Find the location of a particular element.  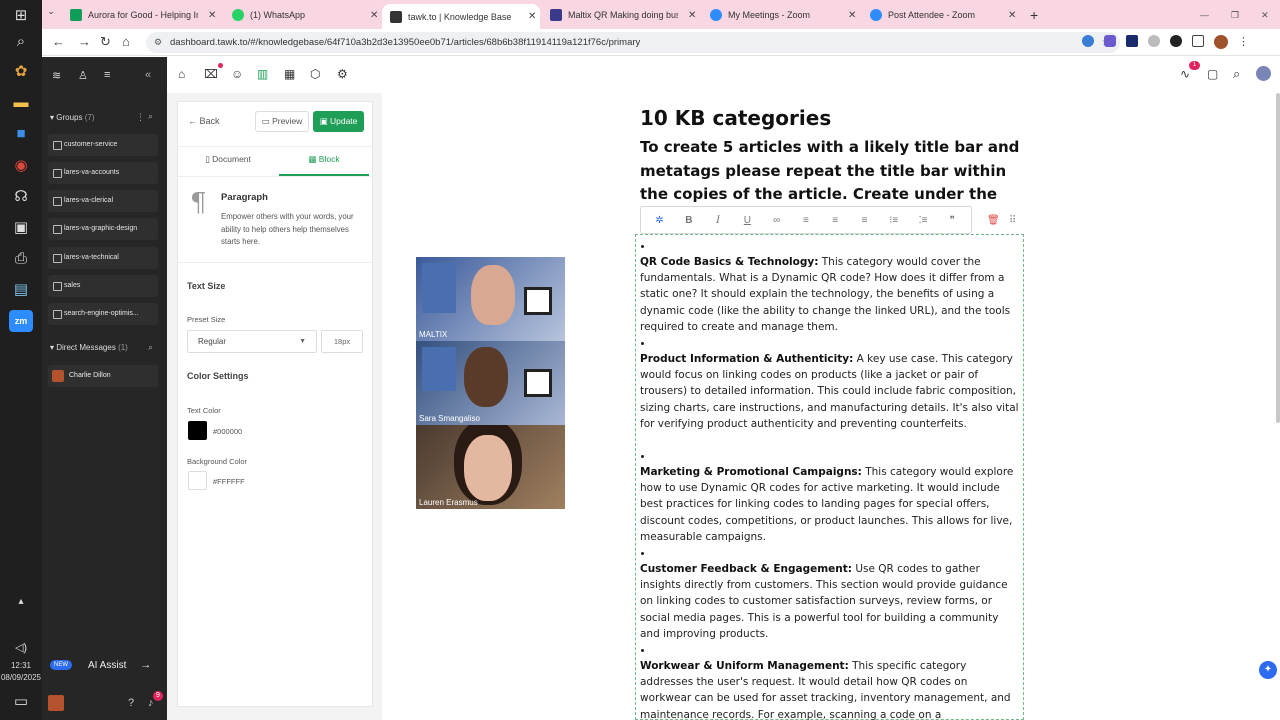

windows-start-icon: ⊞ is located at coordinates (21, 15).